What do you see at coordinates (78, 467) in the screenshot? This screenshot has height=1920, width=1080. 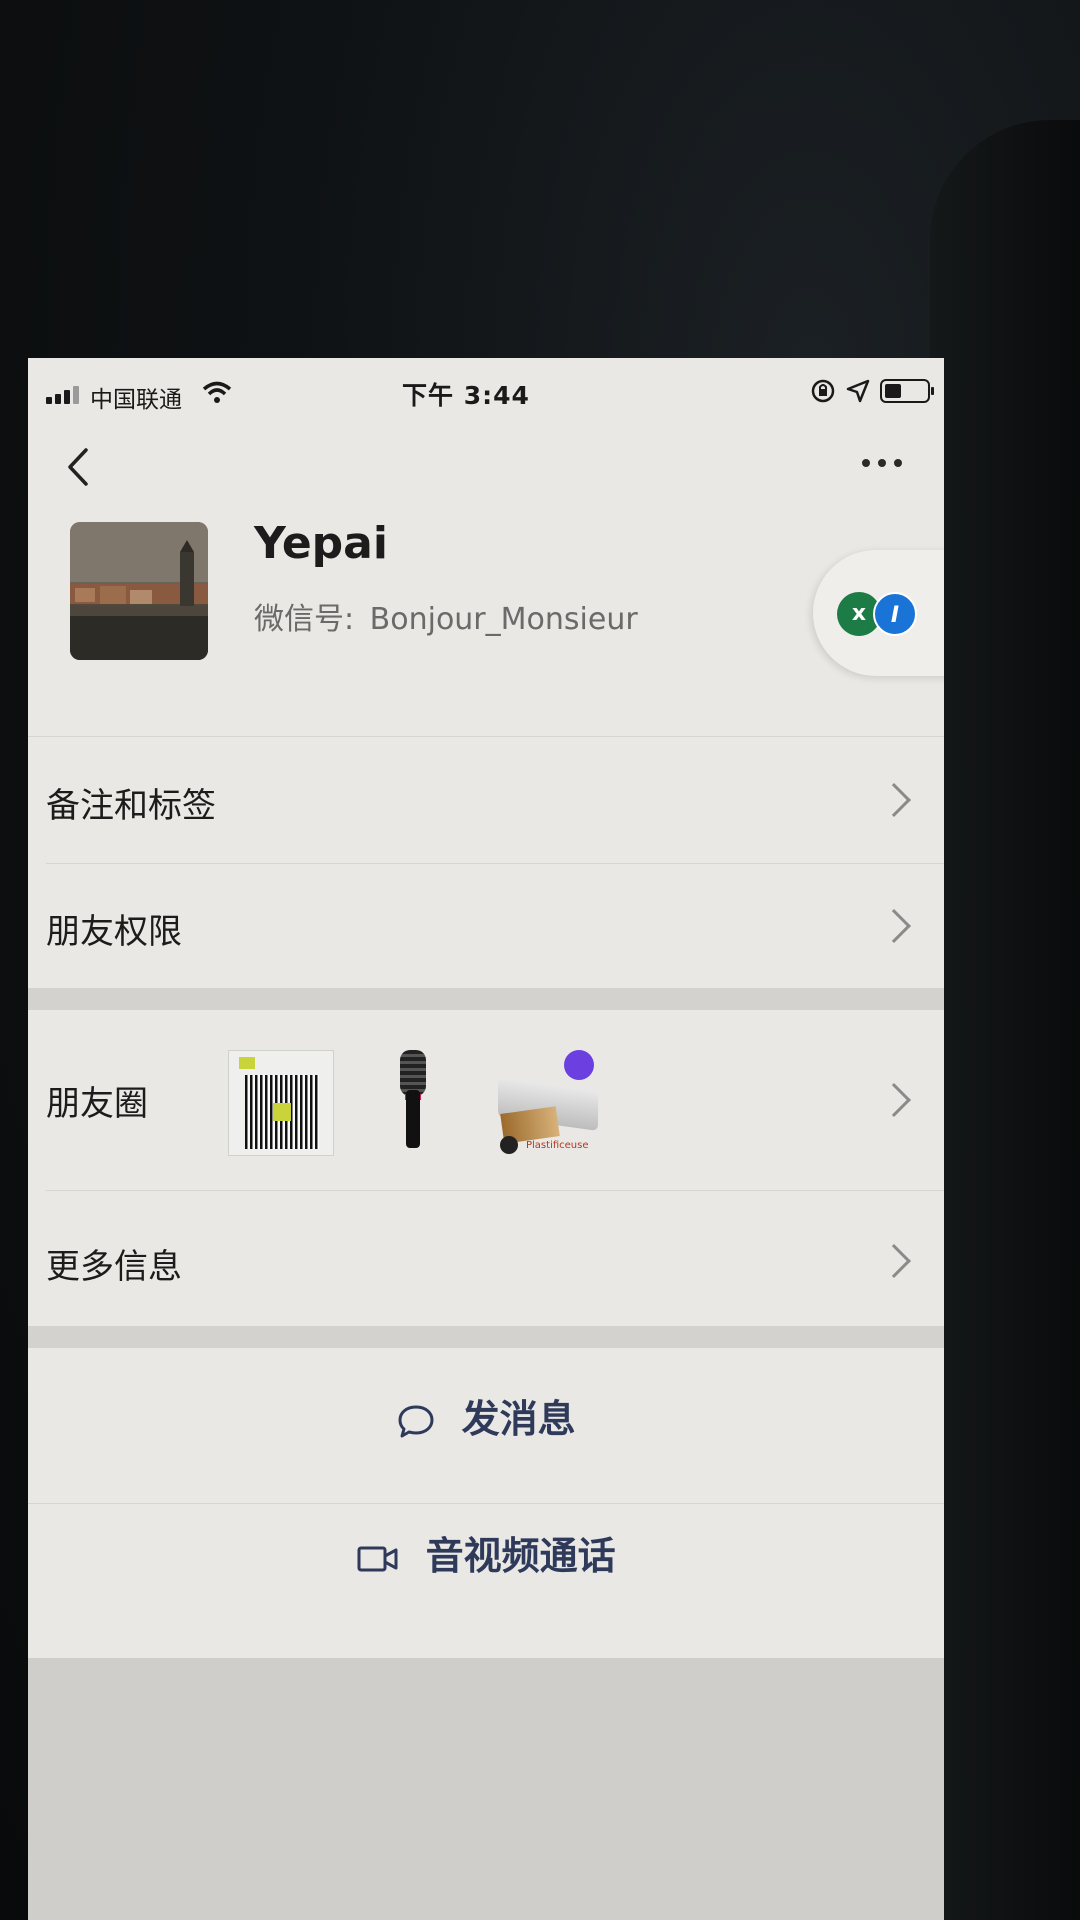 I see `back-icon` at bounding box center [78, 467].